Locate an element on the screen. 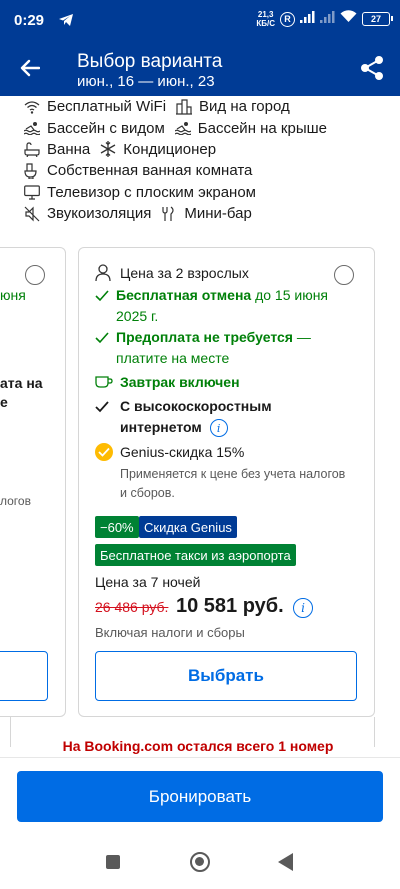 The image size is (400, 889). amenity-minibar: Мини-бар is located at coordinates (206, 214).